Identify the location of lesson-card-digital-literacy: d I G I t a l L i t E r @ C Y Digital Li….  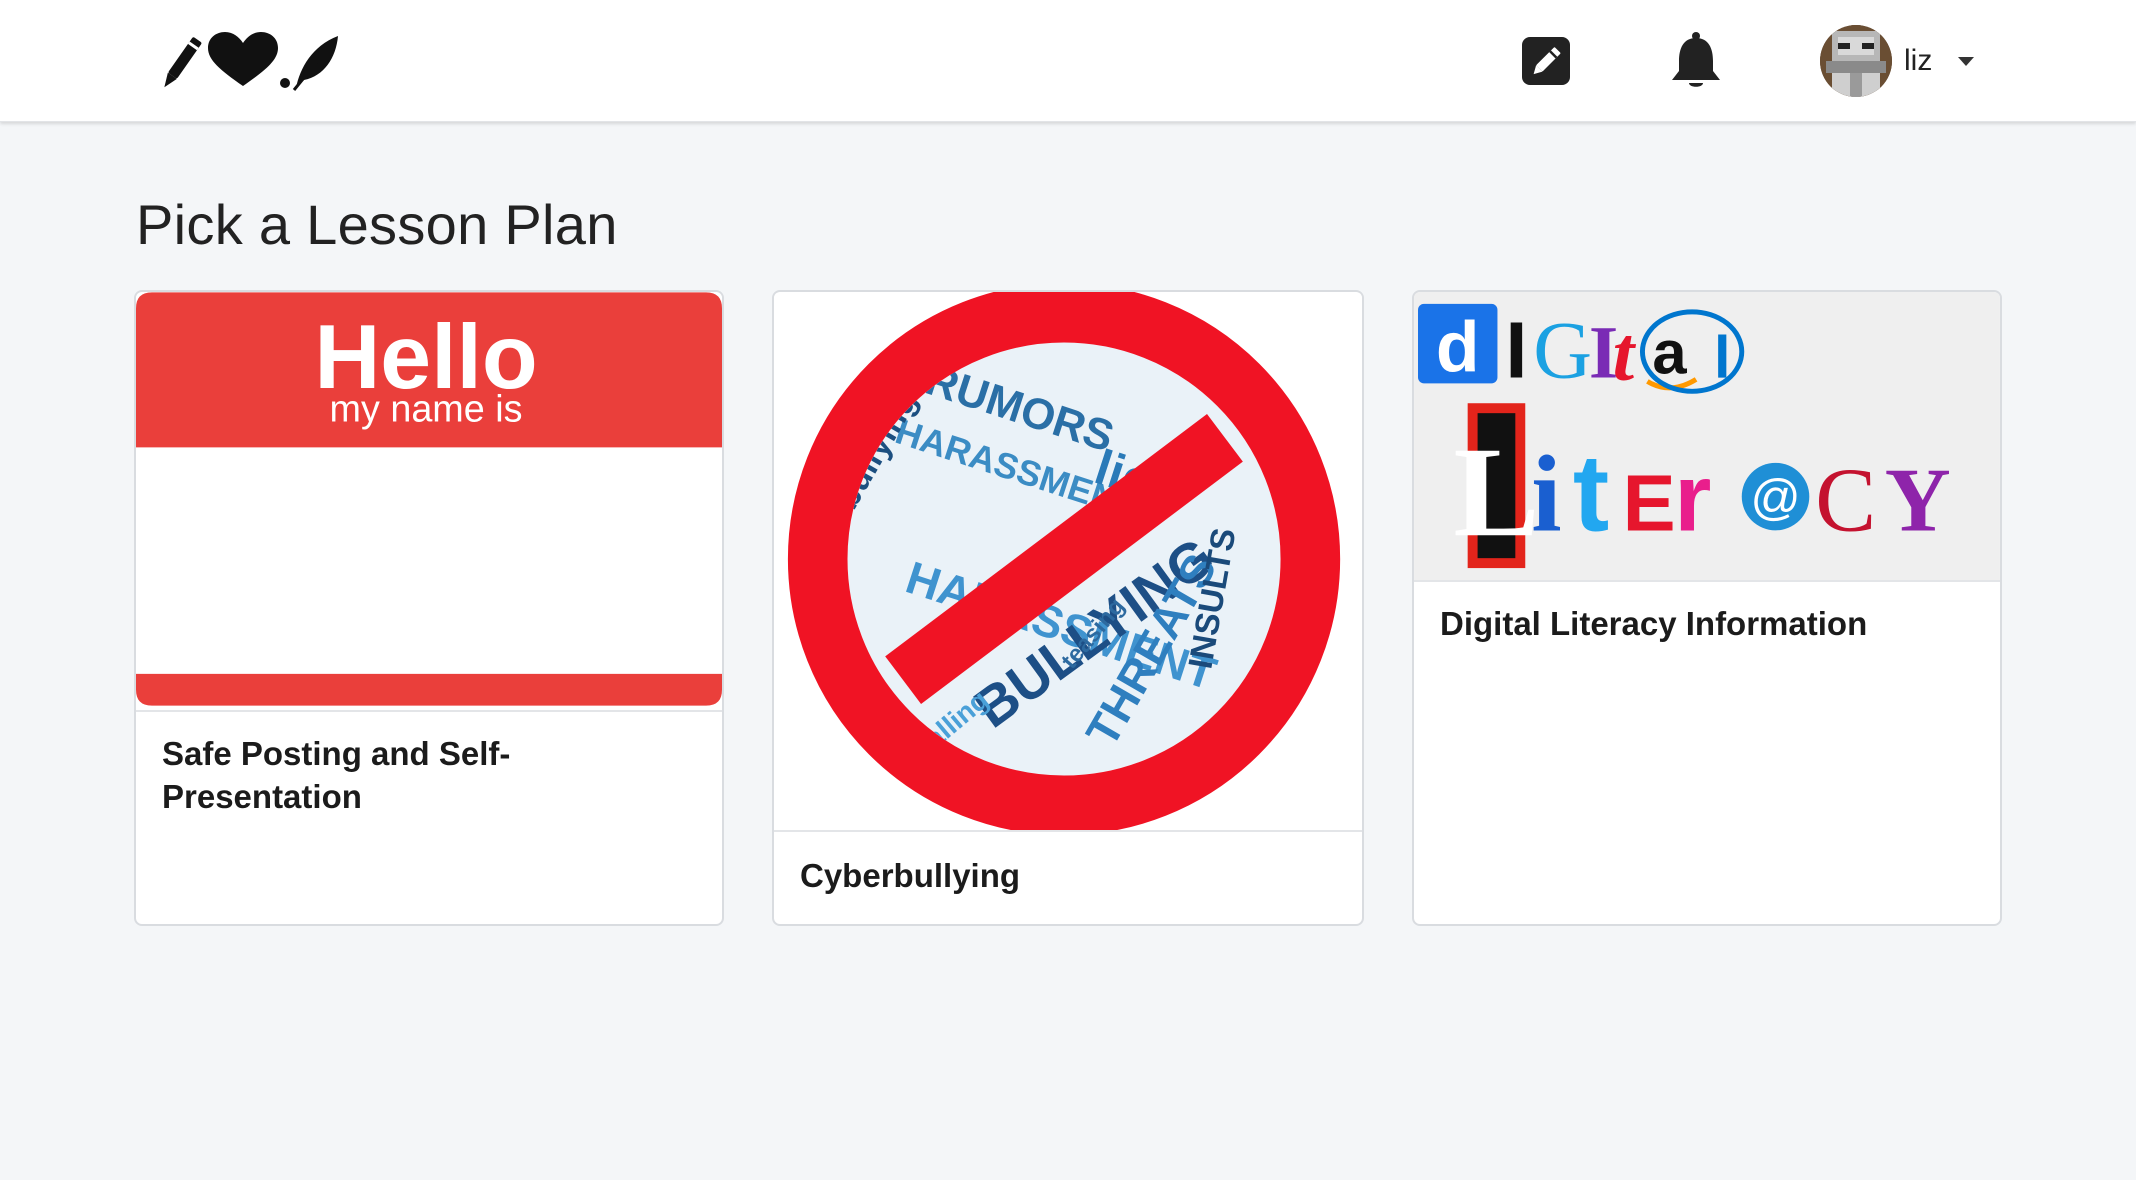
(1707, 608).